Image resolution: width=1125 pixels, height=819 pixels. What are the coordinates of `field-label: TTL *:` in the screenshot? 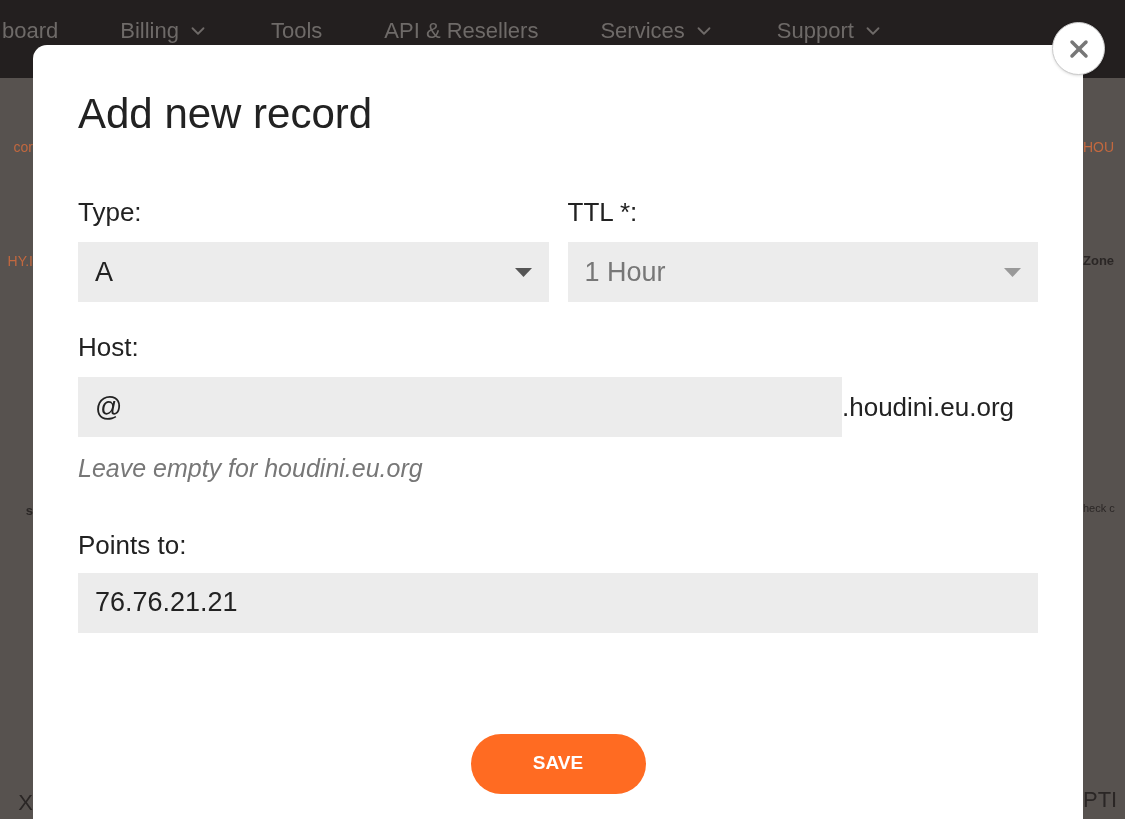 It's located at (603, 212).